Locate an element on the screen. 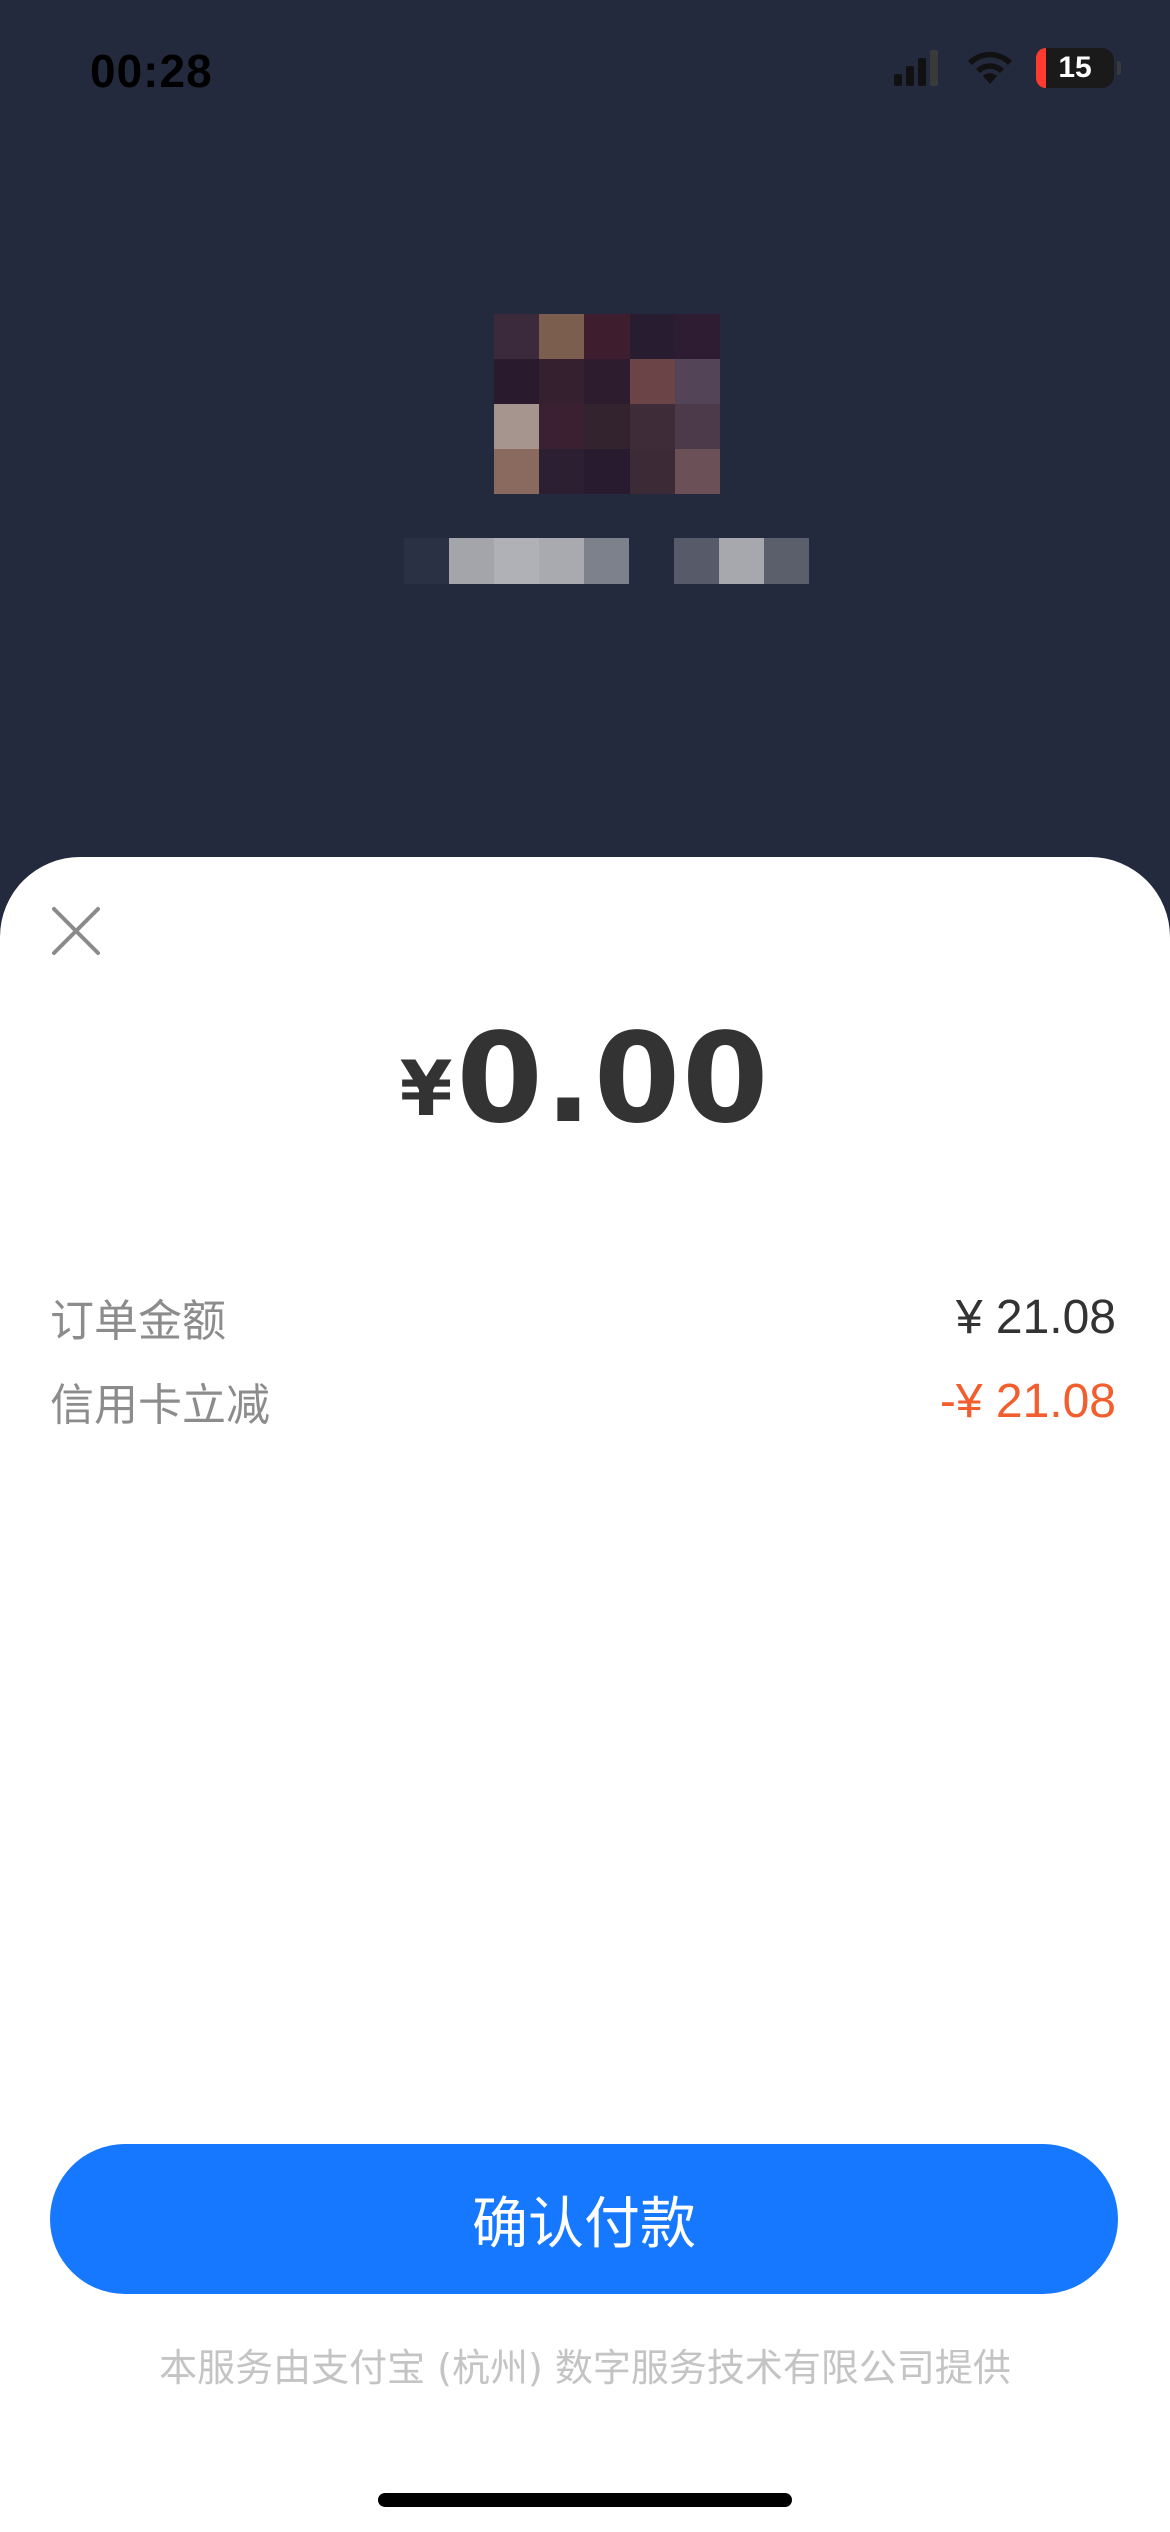 This screenshot has width=1170, height=2532. battery-cap is located at coordinates (1119, 68).